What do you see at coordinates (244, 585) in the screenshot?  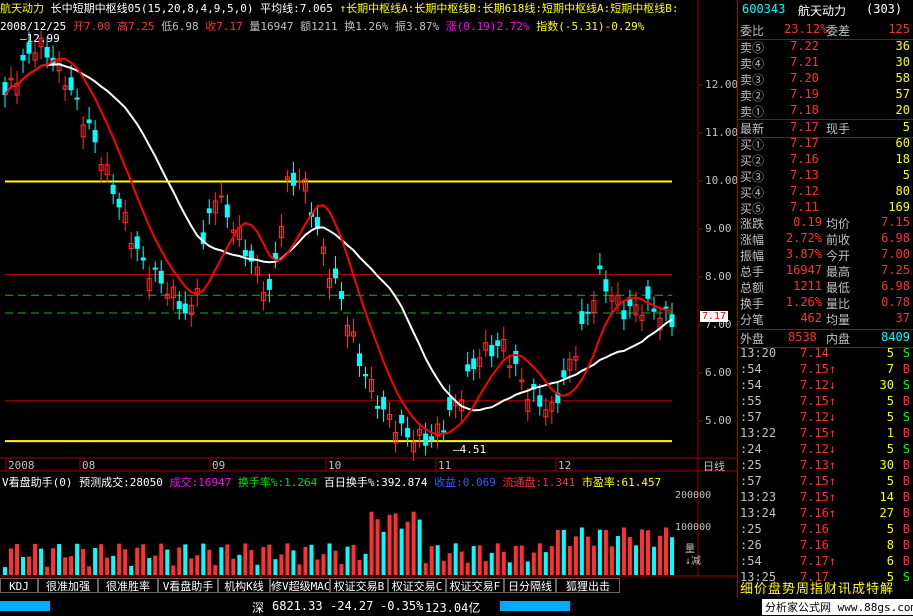 I see `indicator-tab: 机构K线` at bounding box center [244, 585].